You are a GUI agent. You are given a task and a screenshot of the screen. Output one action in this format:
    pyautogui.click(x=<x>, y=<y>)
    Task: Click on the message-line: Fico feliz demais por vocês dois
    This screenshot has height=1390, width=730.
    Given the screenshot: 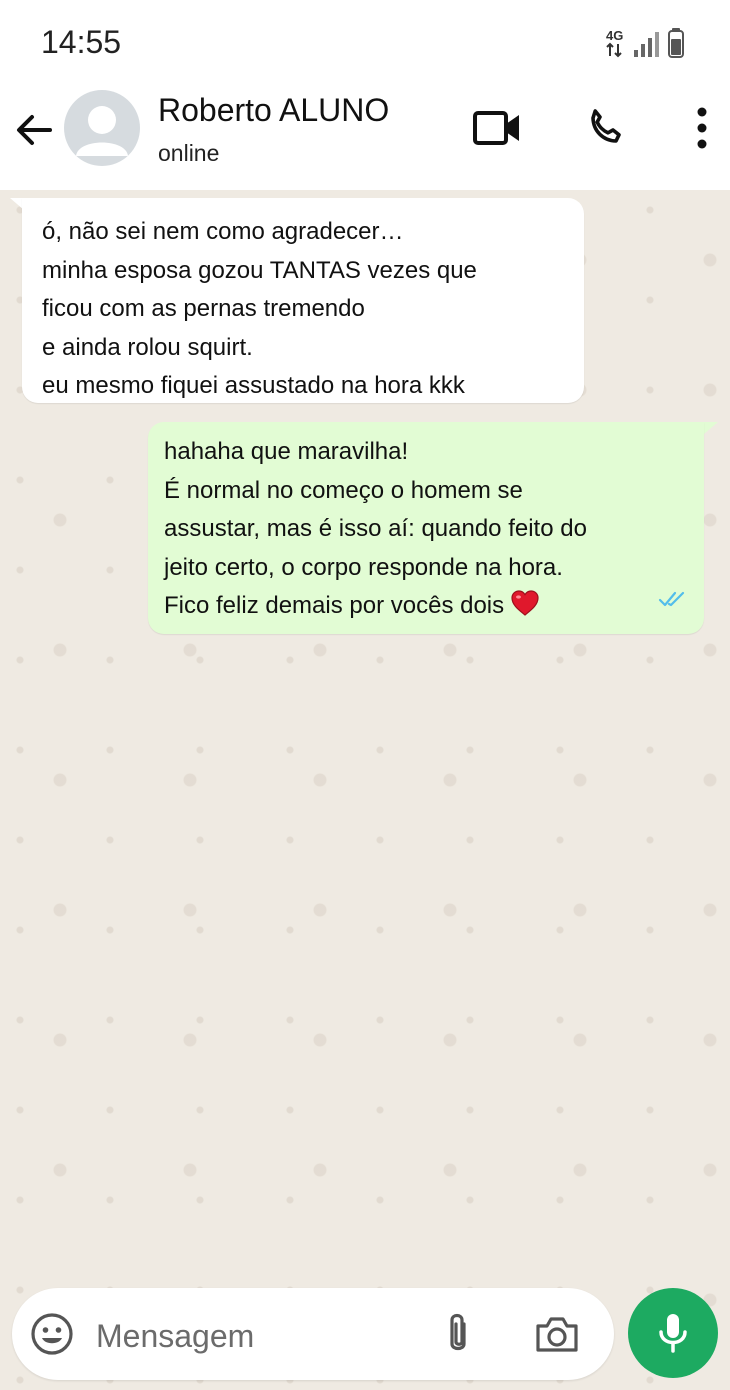 What is the action you would take?
    pyautogui.click(x=334, y=605)
    